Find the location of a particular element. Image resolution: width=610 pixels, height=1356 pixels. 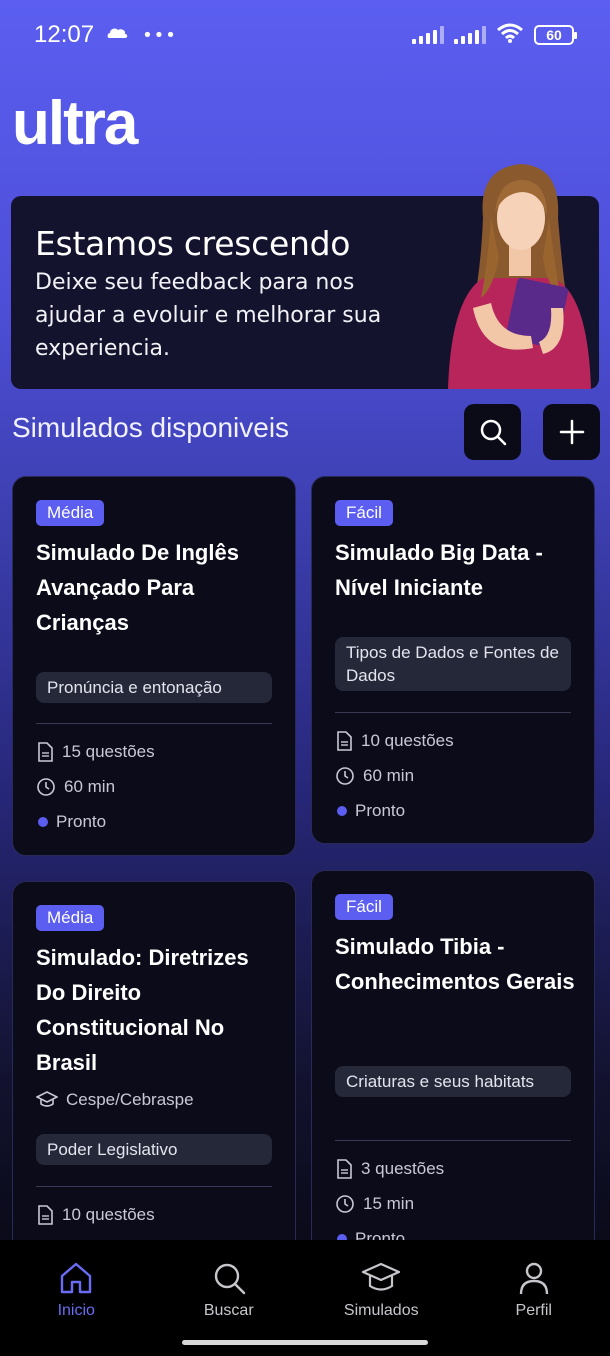

search-button is located at coordinates (492, 432).